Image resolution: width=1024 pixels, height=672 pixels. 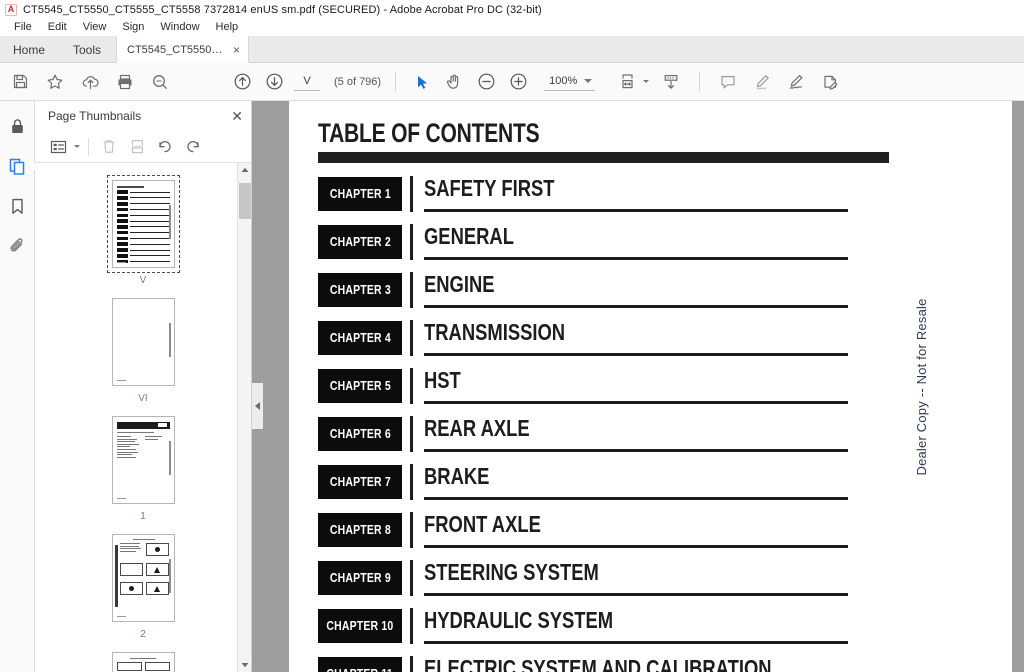 What do you see at coordinates (422, 82) in the screenshot?
I see `cursor-arrow-icon` at bounding box center [422, 82].